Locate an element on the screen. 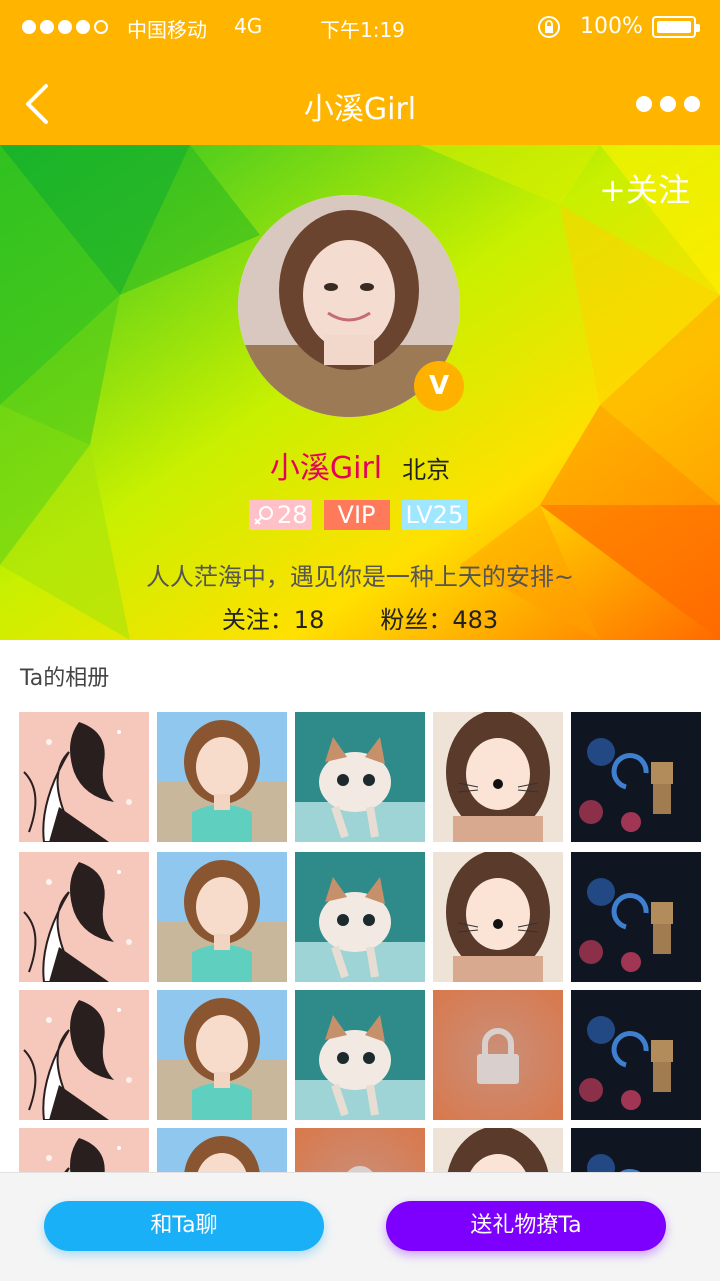 Image resolution: width=720 pixels, height=1281 pixels. lock-icon is located at coordinates (498, 1055).